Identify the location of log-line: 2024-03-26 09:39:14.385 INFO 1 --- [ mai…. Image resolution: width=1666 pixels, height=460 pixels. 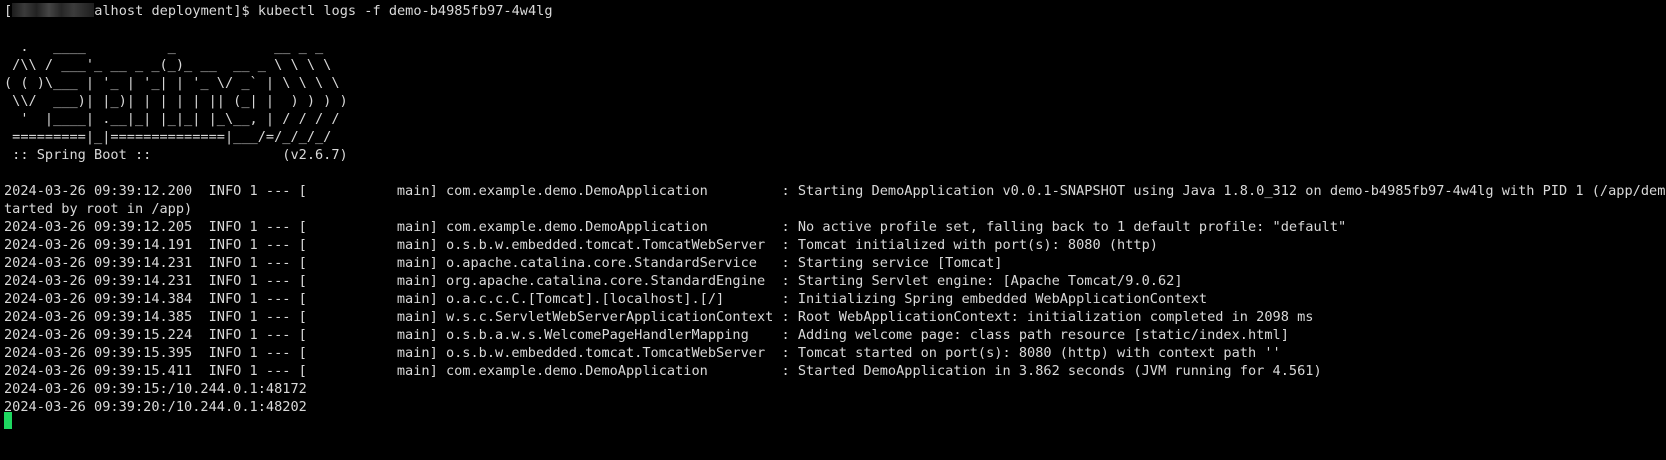
(659, 317).